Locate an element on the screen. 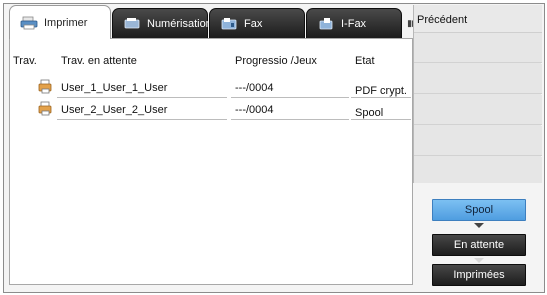  tab-ifax-label: I-Fax is located at coordinates (354, 23).